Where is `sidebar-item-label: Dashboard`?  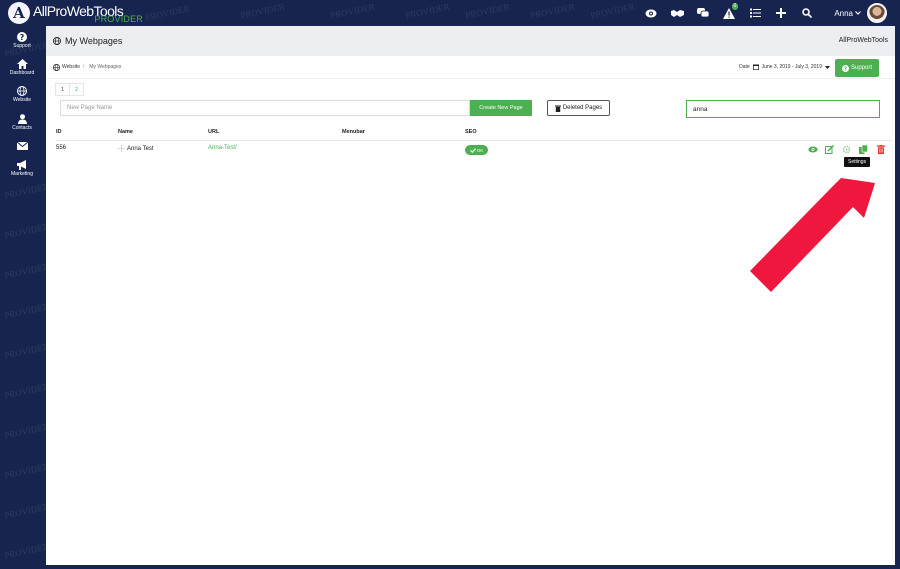
sidebar-item-label: Dashboard is located at coordinates (22, 73).